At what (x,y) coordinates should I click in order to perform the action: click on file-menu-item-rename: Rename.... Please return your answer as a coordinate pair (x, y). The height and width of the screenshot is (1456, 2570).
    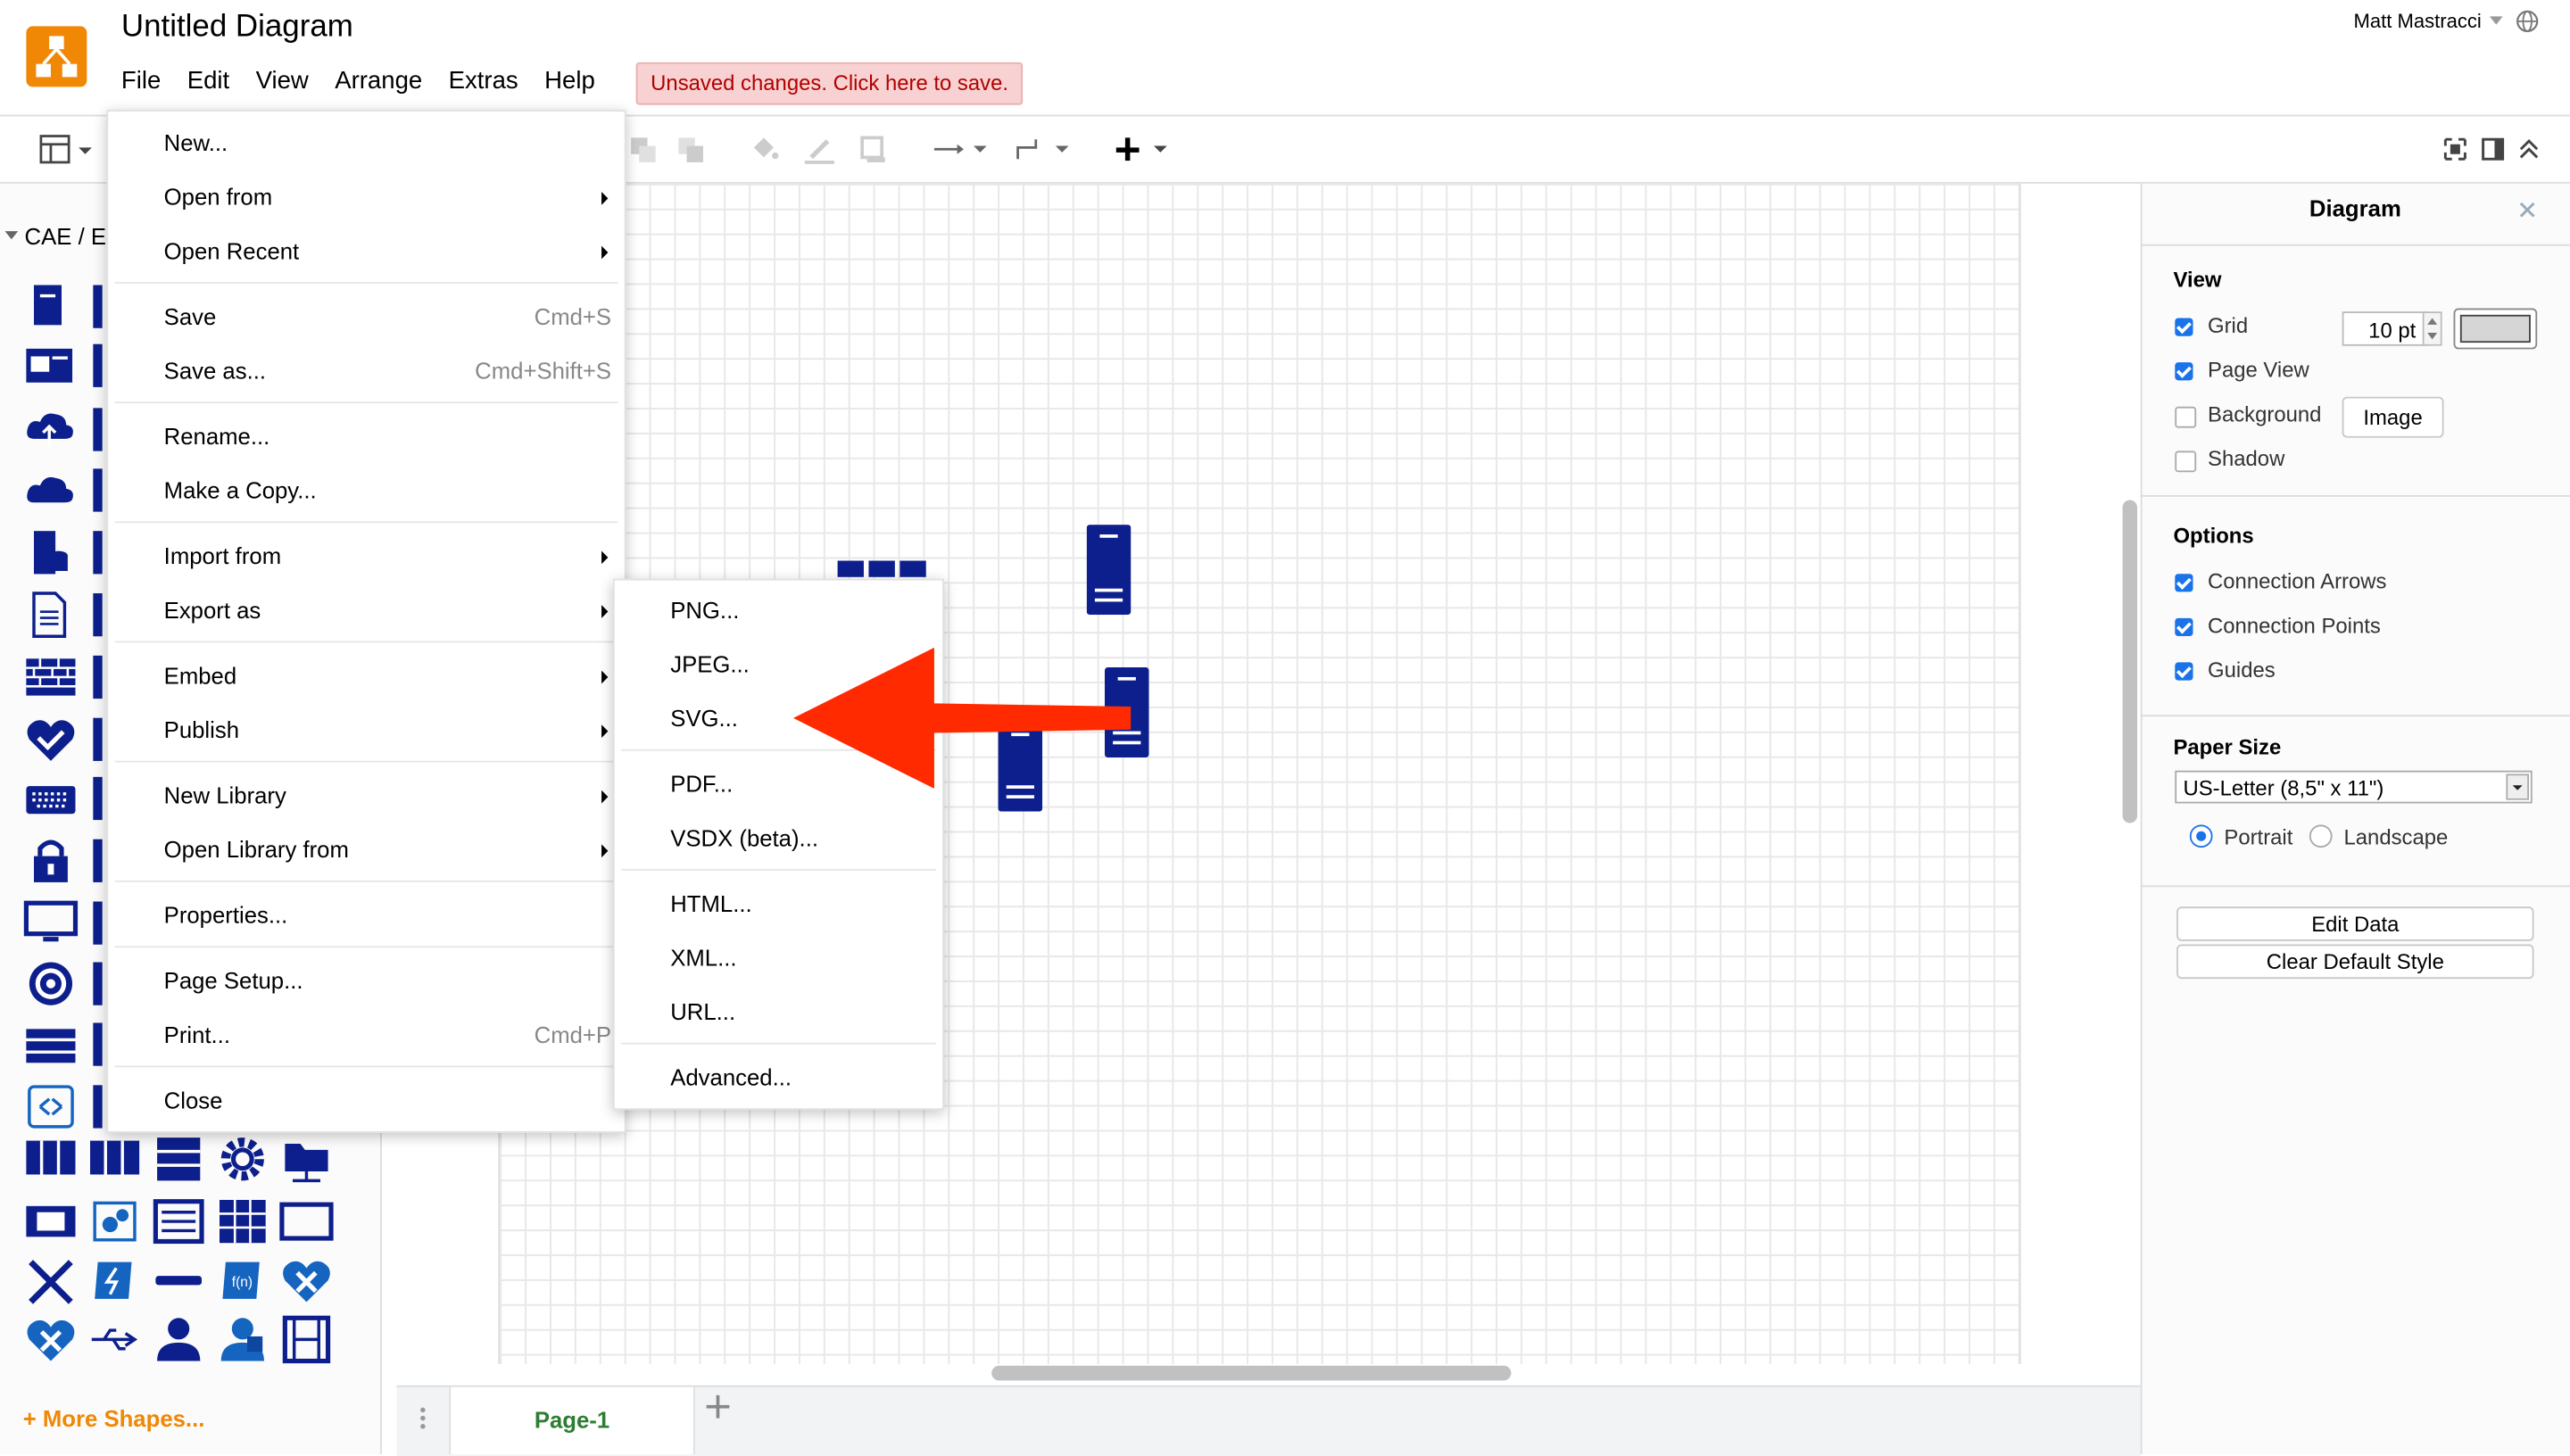
    Looking at the image, I should click on (367, 436).